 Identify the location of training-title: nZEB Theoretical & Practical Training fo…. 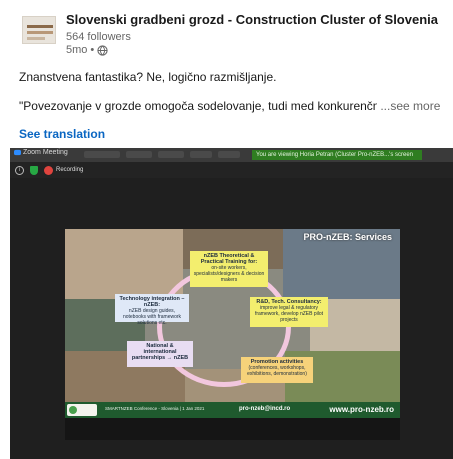
(229, 259).